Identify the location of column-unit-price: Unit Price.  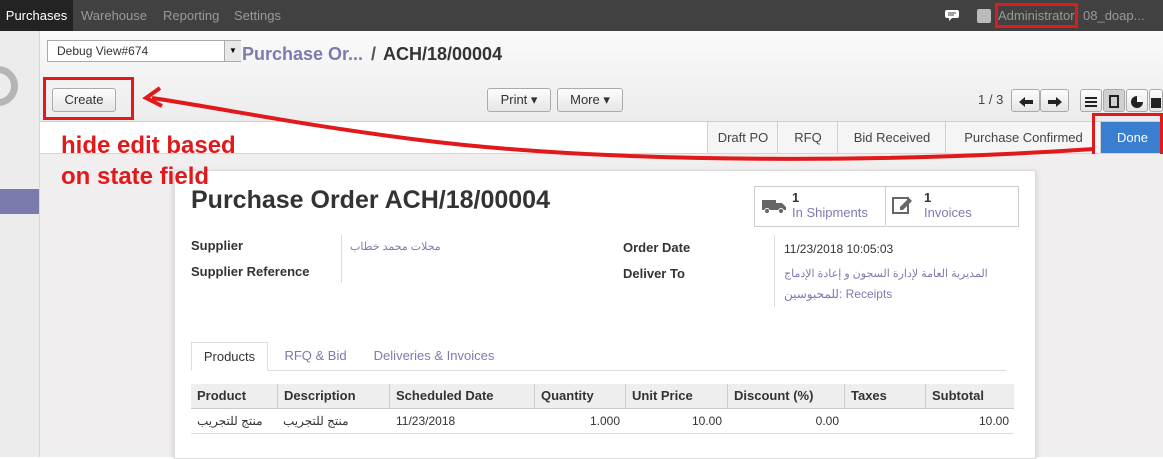
(676, 396).